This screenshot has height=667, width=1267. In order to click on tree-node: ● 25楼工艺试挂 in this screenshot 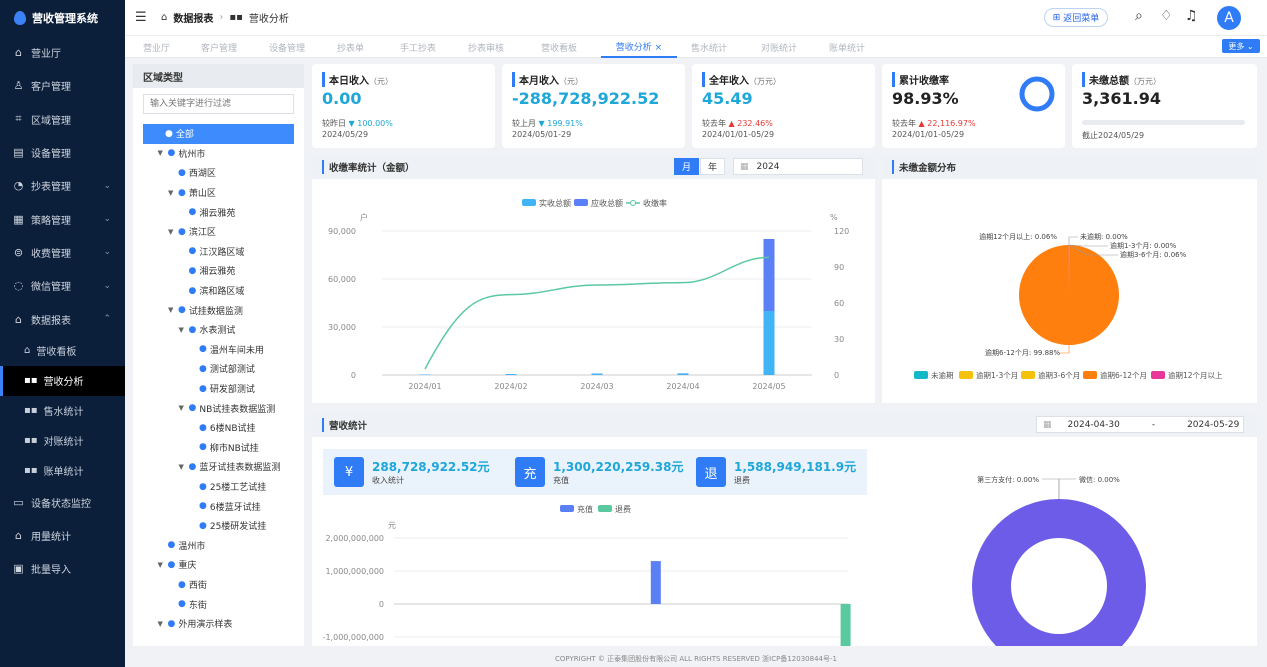, I will do `click(227, 487)`.